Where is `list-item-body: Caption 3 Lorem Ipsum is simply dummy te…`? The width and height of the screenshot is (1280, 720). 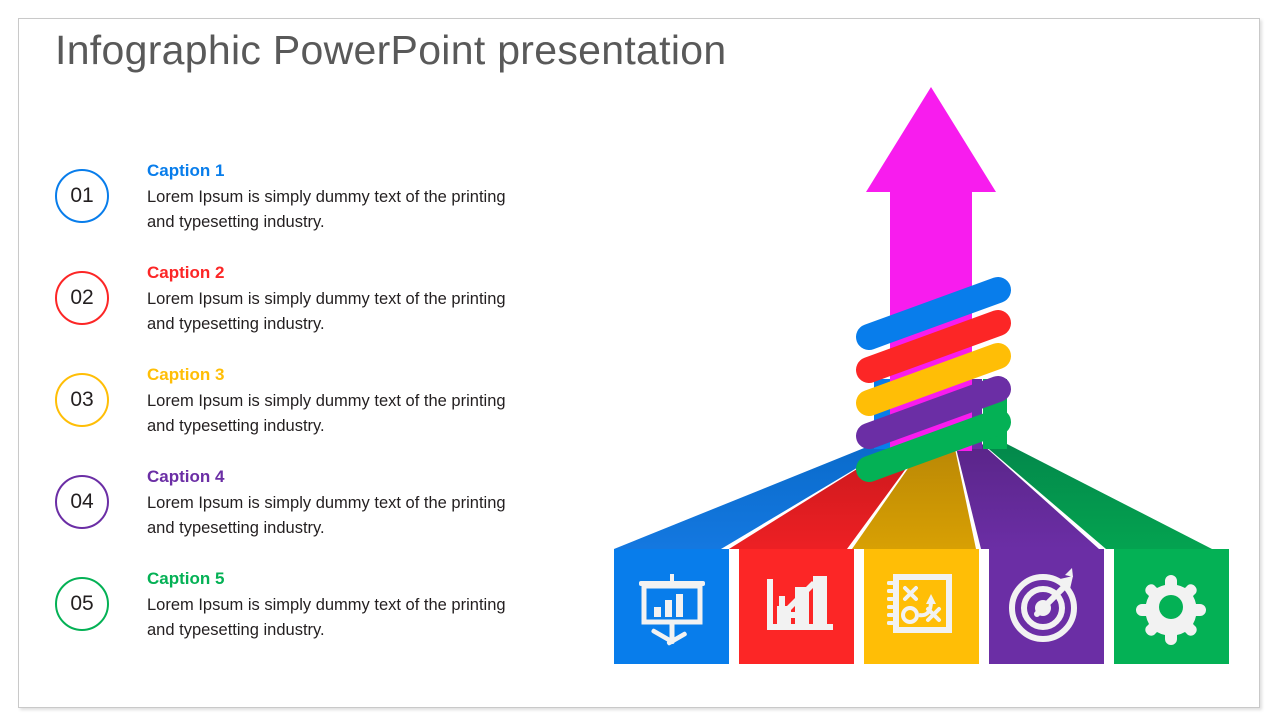
list-item-body: Caption 3 Lorem Ipsum is simply dummy te… is located at coordinates (327, 401).